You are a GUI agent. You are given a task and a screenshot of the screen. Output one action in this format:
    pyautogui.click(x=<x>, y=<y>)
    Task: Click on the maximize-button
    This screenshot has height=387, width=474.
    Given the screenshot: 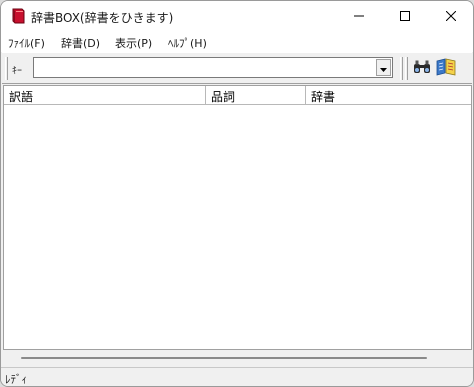 What is the action you would take?
    pyautogui.click(x=405, y=16)
    